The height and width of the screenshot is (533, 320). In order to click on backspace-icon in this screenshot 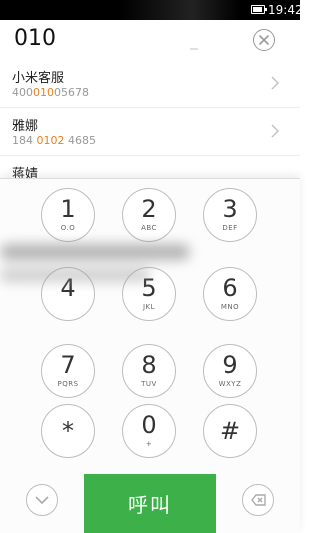, I will do `click(258, 499)`.